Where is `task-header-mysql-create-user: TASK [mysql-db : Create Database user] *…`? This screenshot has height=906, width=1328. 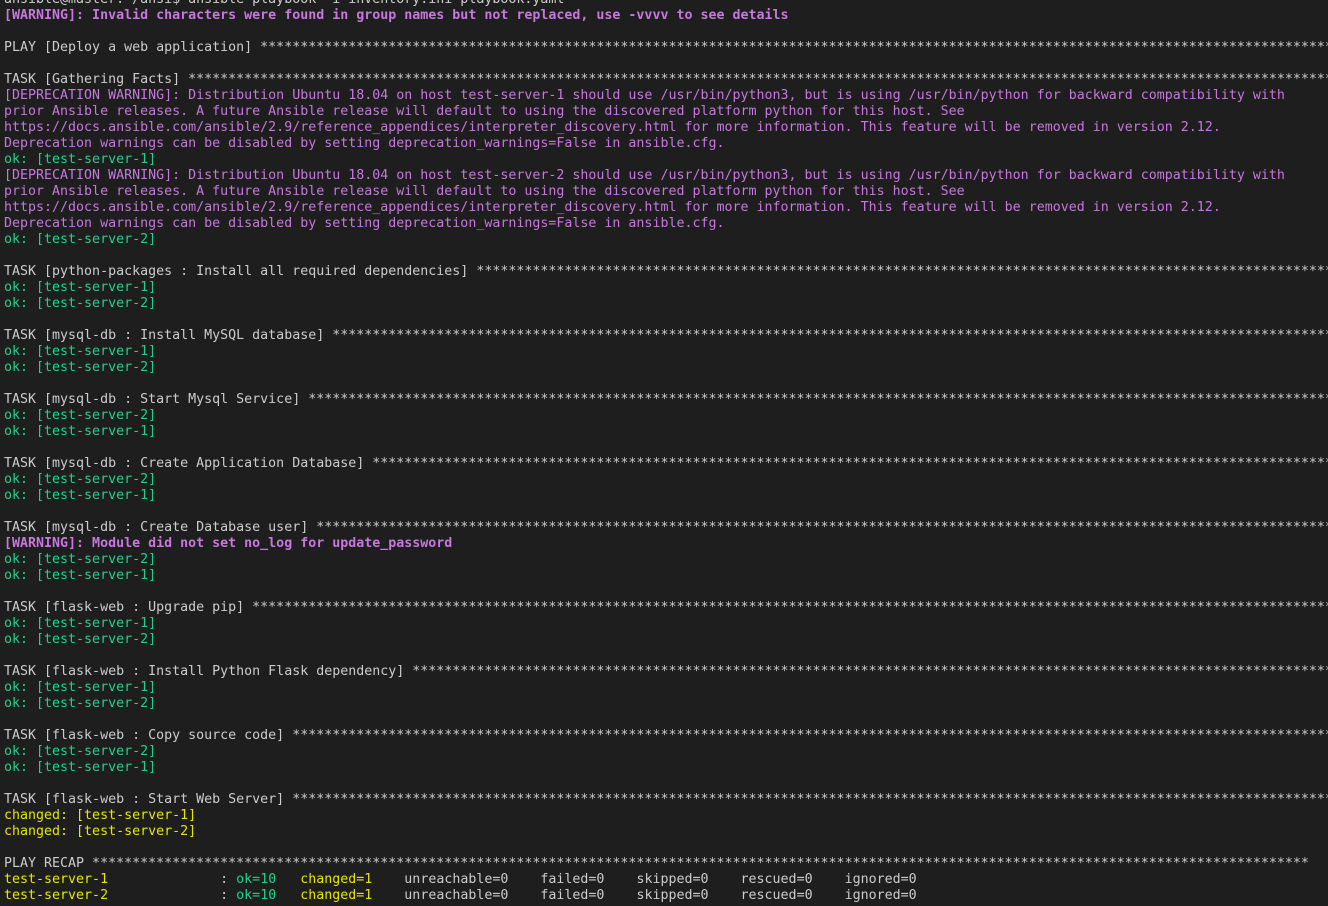 task-header-mysql-create-user: TASK [mysql-db : Create Database user] *… is located at coordinates (666, 527).